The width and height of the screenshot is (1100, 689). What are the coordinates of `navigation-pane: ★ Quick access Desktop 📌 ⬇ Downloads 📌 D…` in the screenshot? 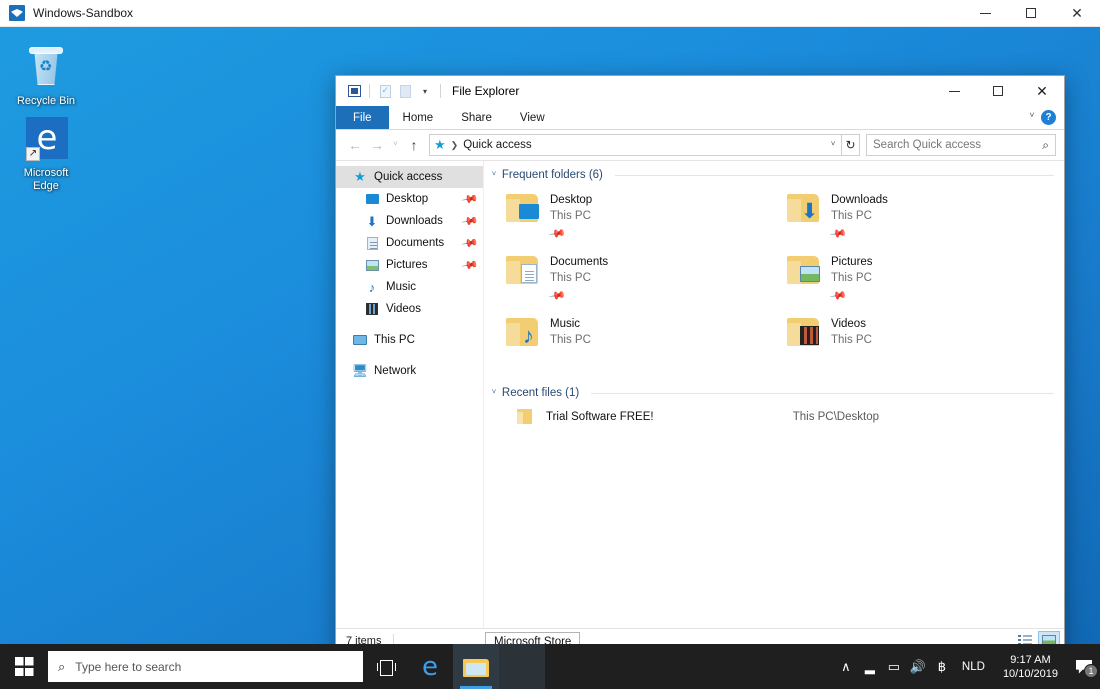 It's located at (410, 394).